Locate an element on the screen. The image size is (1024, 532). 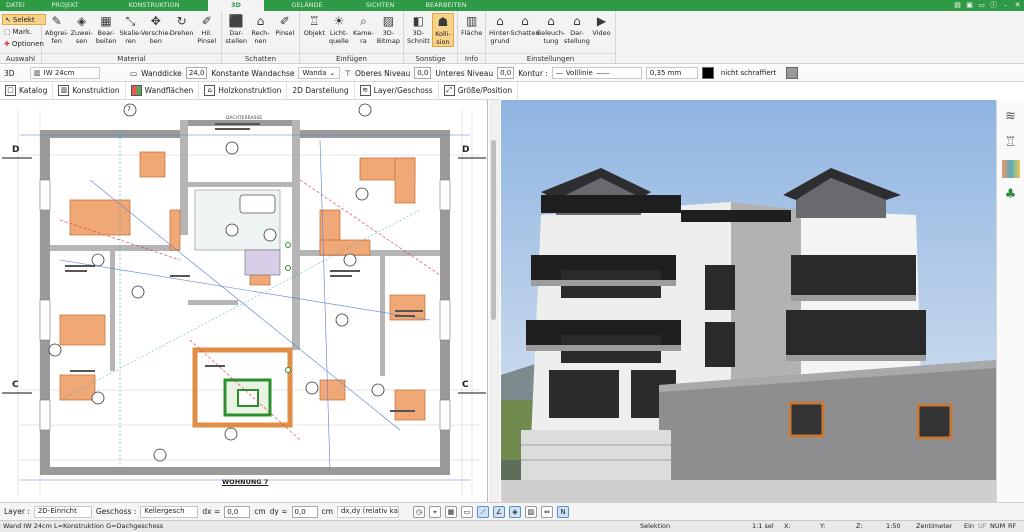
mark-icon: ⬚ is located at coordinates (7, 31).